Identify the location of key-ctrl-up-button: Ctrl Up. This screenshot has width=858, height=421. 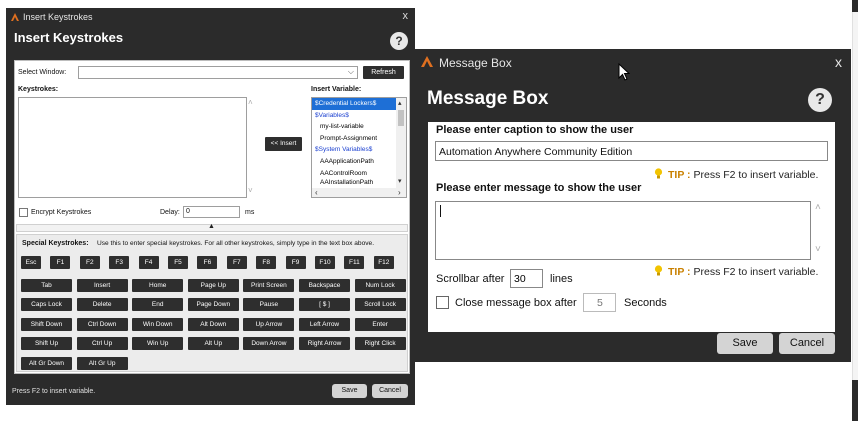
(102, 344).